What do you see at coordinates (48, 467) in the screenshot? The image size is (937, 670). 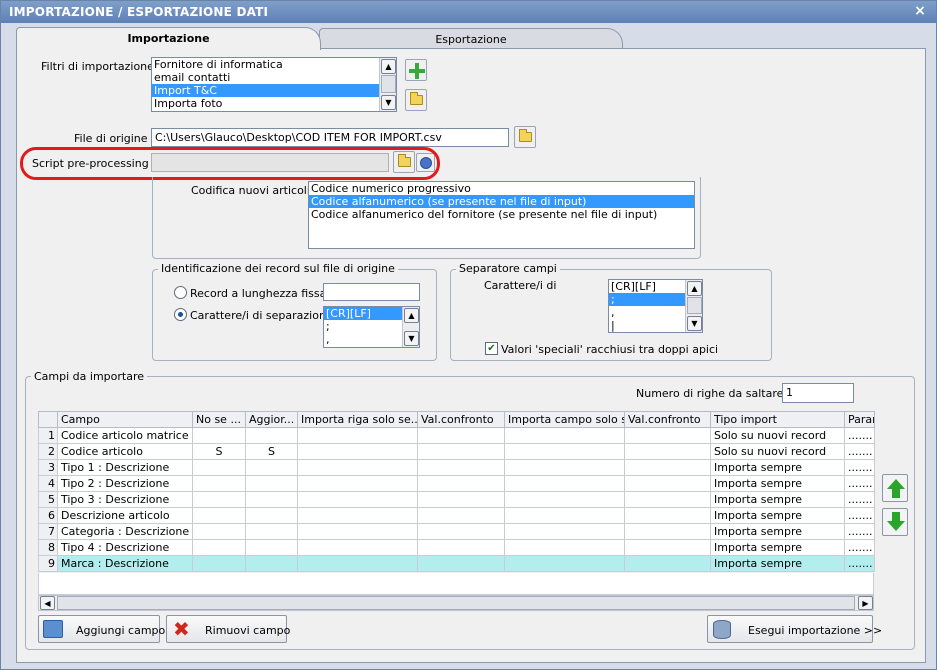 I see `cell-n: 3` at bounding box center [48, 467].